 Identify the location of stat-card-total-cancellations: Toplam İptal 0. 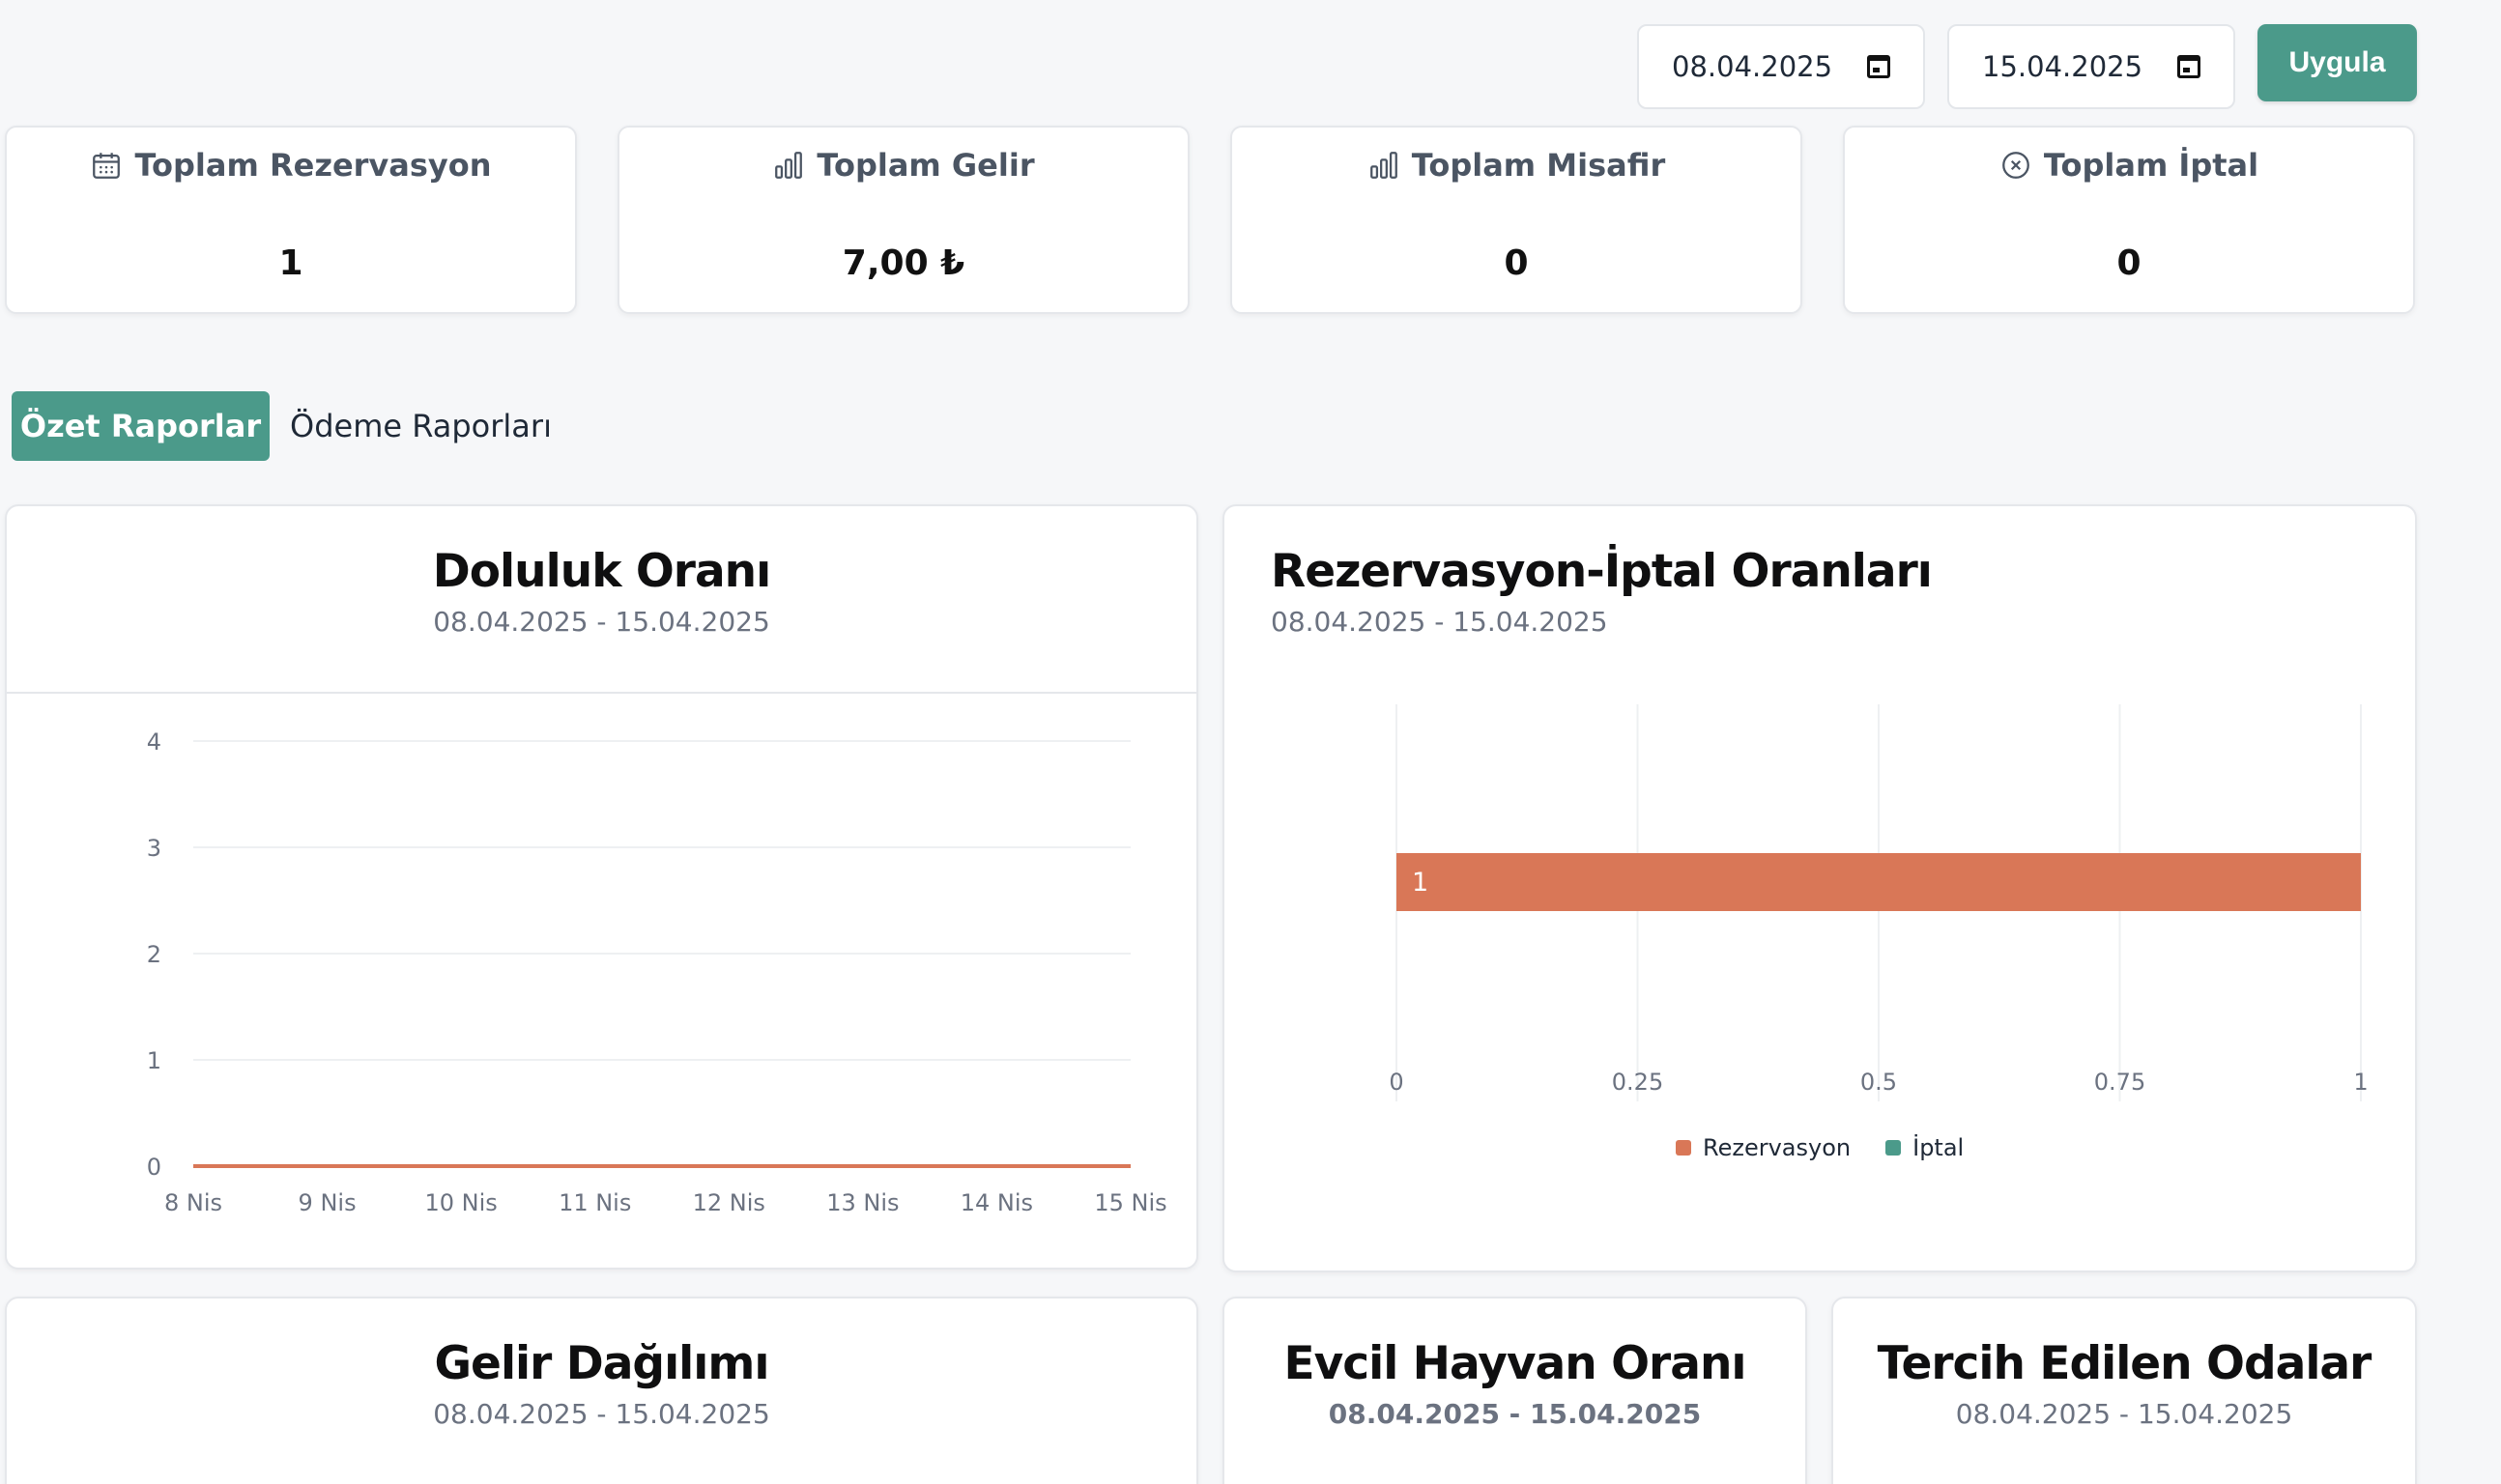
(2129, 220).